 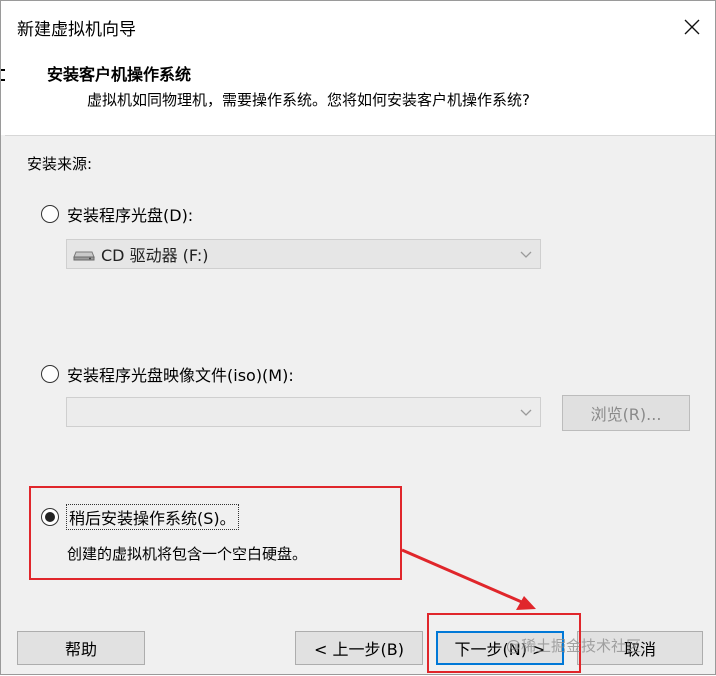 I want to click on later-description: 创建的虚拟机将包含一个空白硬盘。, so click(x=187, y=554).